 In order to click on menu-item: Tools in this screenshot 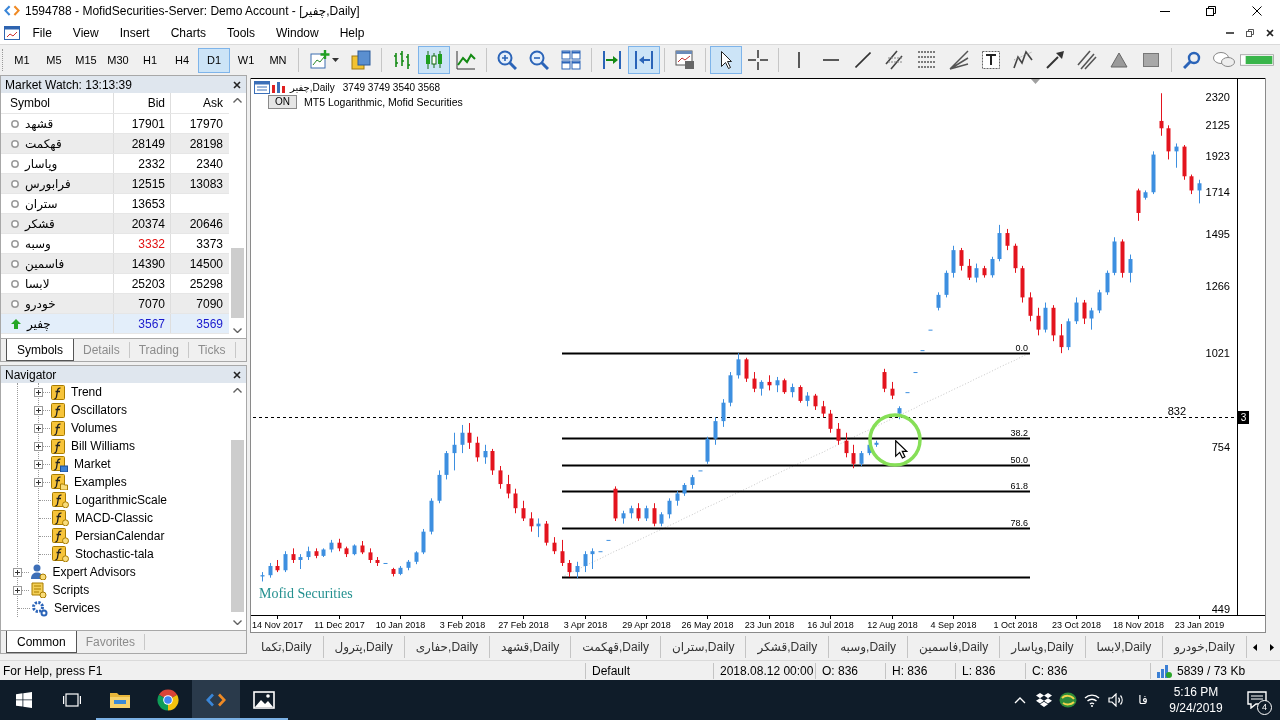, I will do `click(241, 33)`.